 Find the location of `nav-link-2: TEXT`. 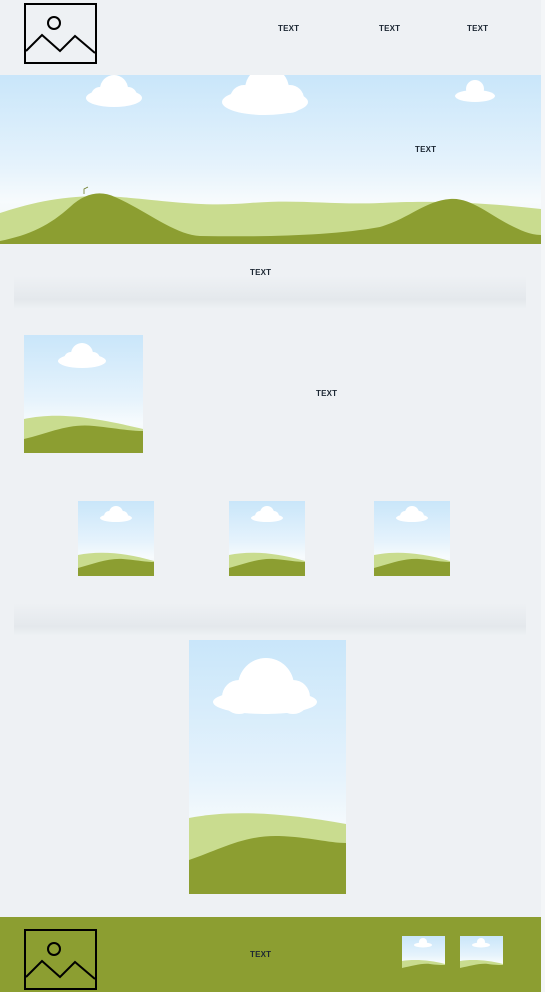

nav-link-2: TEXT is located at coordinates (389, 28).